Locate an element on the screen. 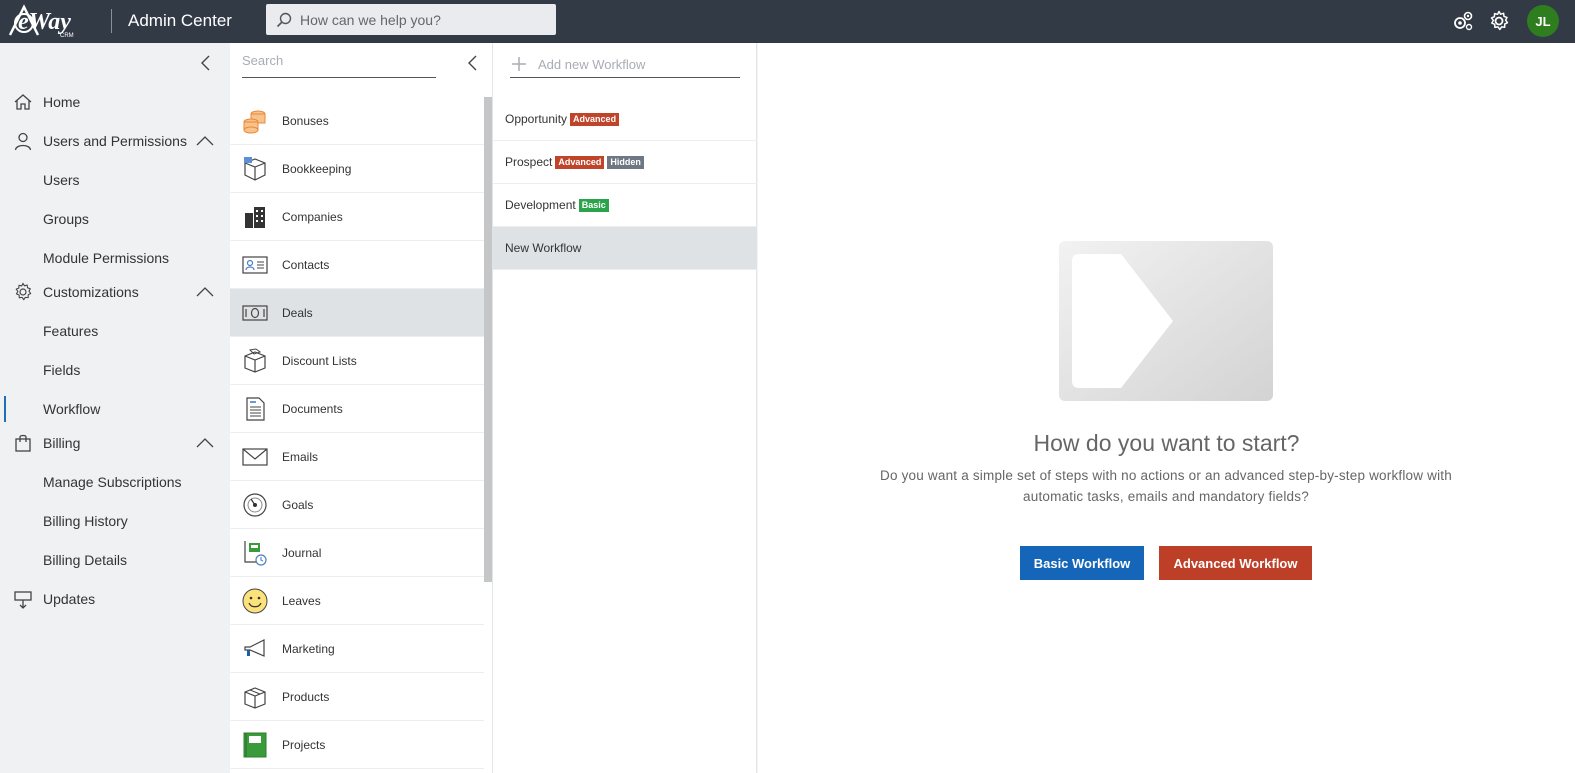  module-item-label: Emails is located at coordinates (300, 456).